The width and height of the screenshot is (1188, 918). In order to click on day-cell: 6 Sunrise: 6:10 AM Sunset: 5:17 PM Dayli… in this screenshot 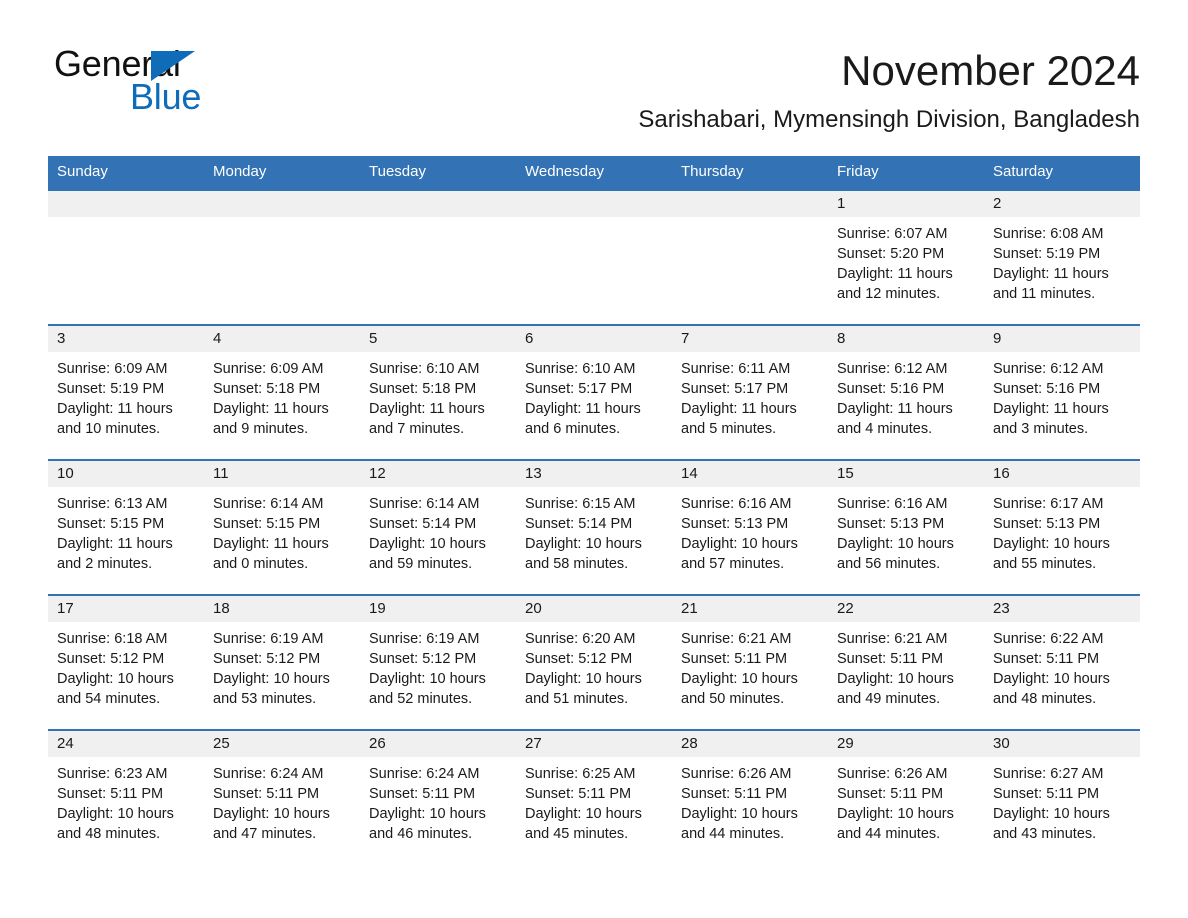, I will do `click(594, 392)`.